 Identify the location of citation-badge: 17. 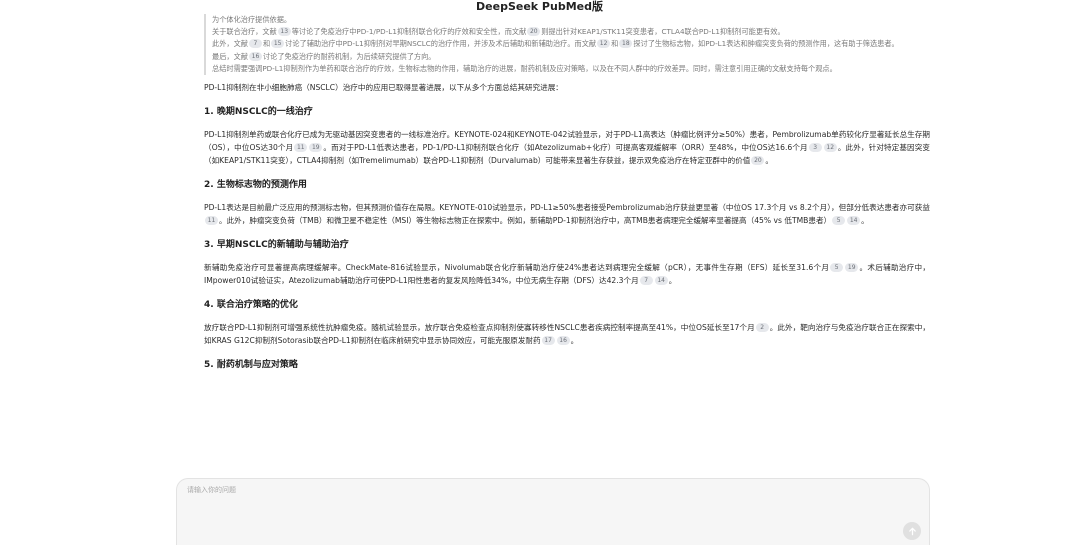
(548, 341).